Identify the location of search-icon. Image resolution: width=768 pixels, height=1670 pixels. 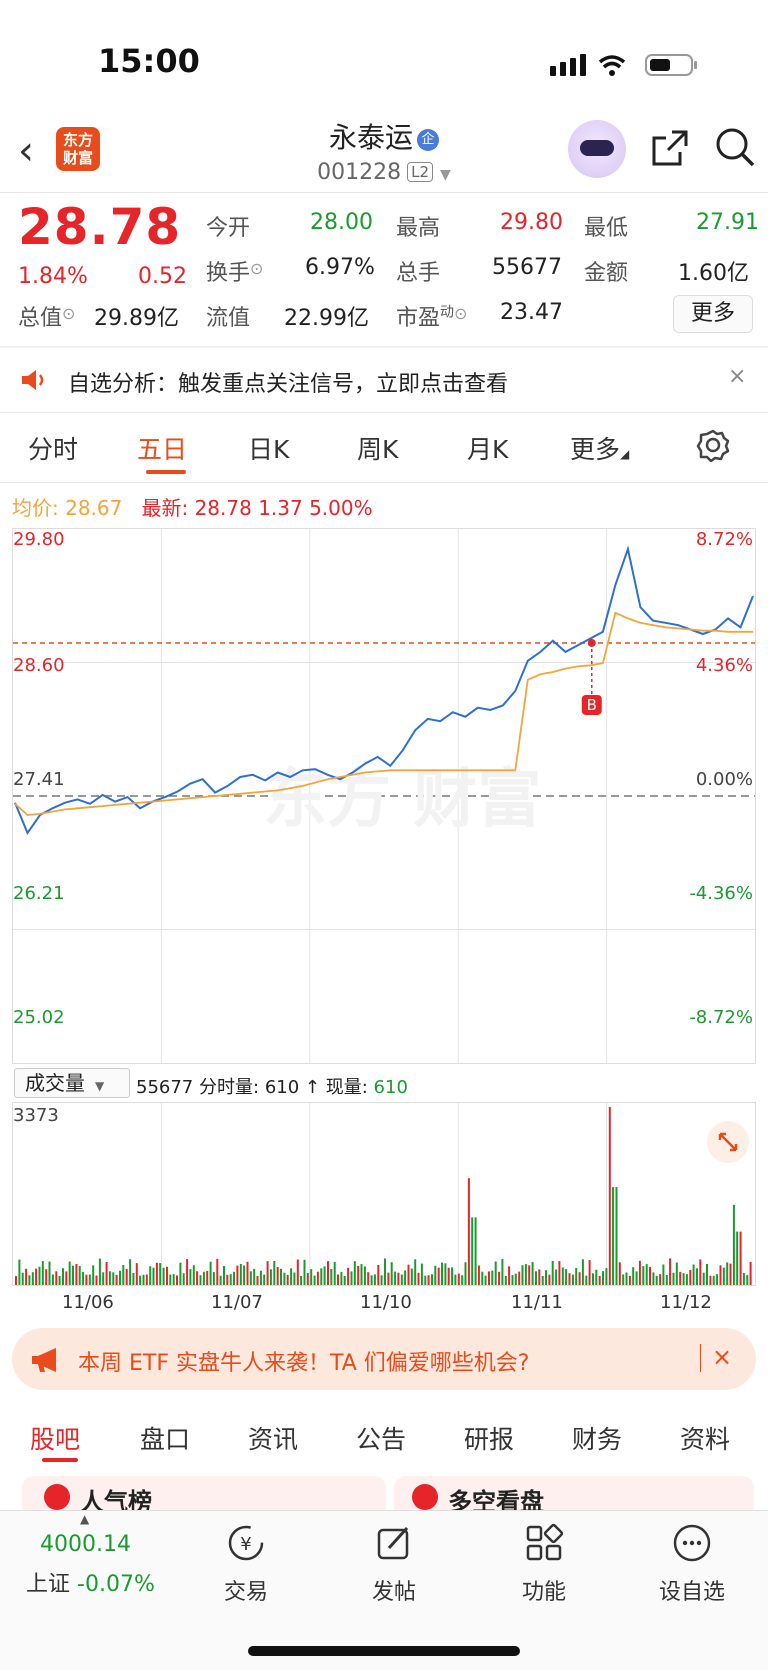
(735, 147).